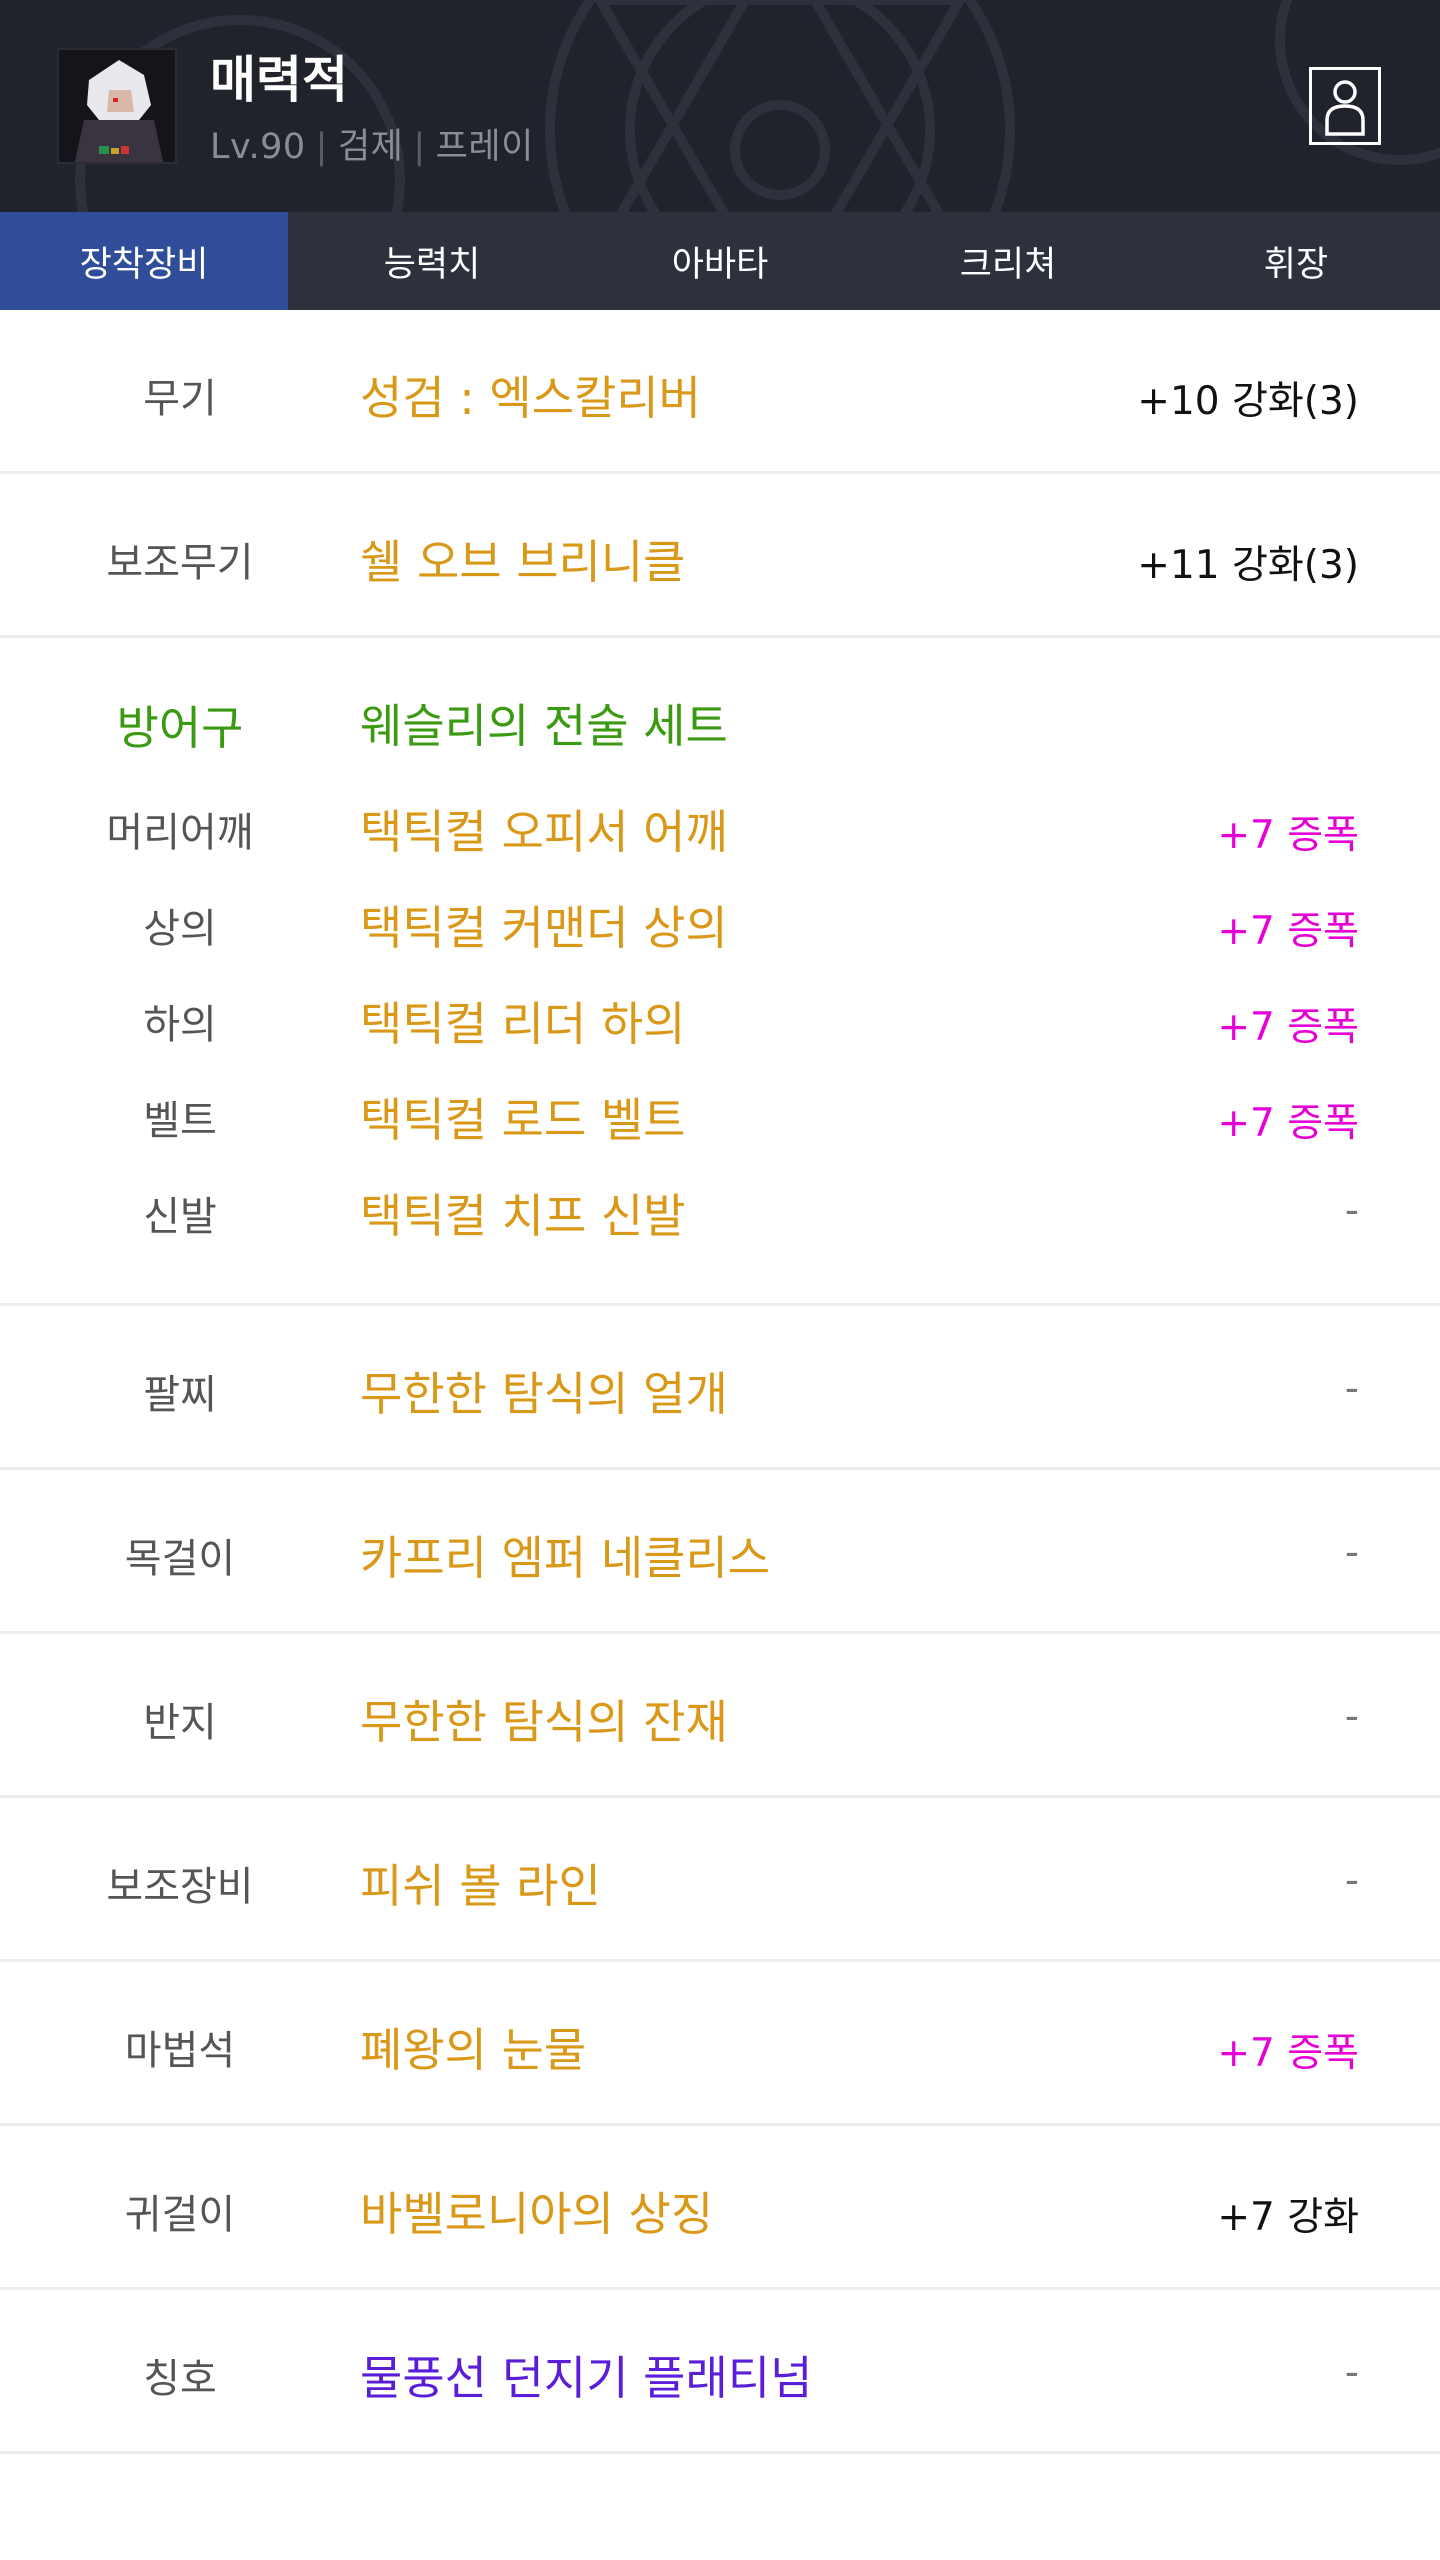  What do you see at coordinates (117, 106) in the screenshot?
I see `character-avatar` at bounding box center [117, 106].